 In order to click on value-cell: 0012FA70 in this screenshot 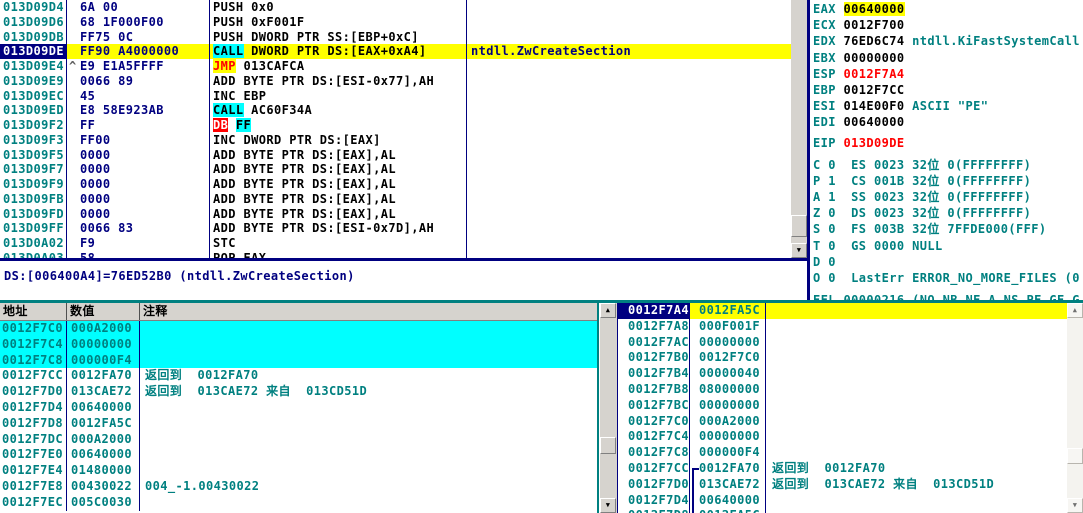, I will do `click(103, 376)`.